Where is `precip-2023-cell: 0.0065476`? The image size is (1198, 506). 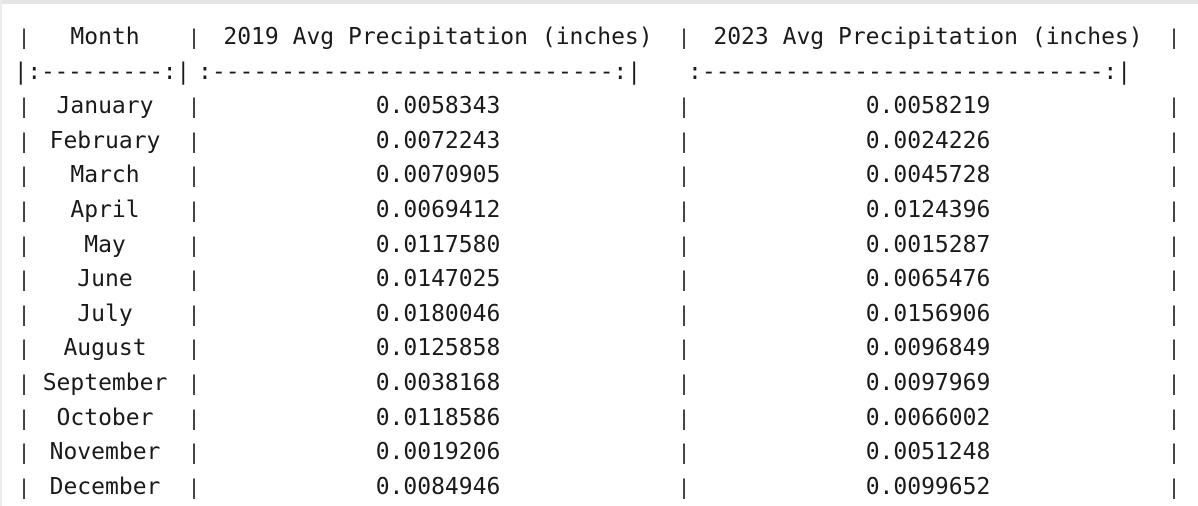
precip-2023-cell: 0.0065476 is located at coordinates (928, 279).